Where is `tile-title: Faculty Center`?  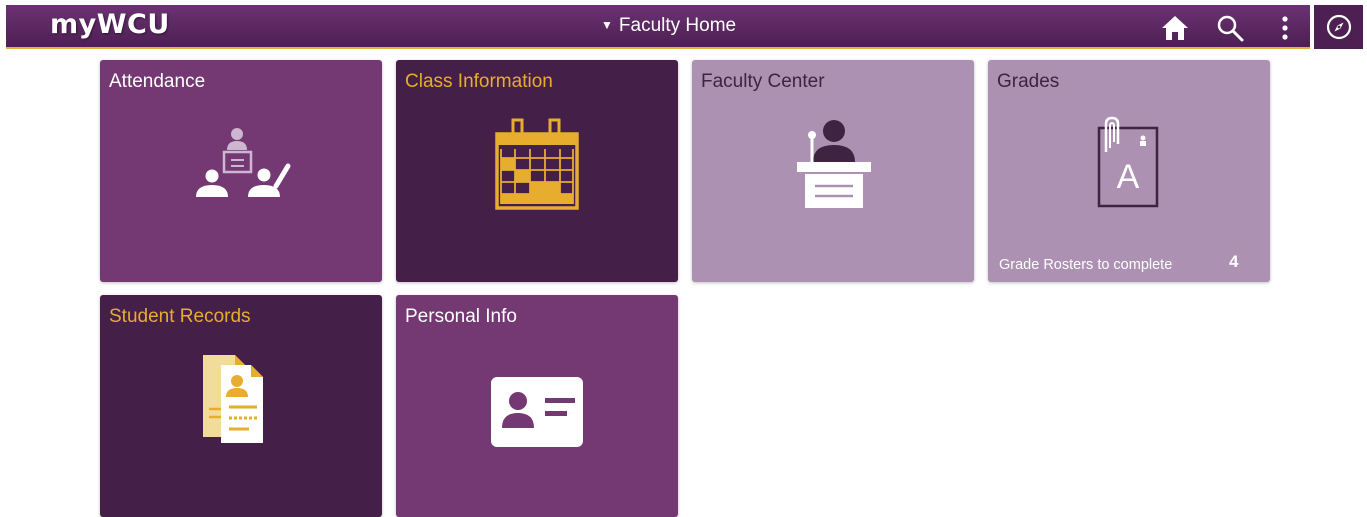
tile-title: Faculty Center is located at coordinates (763, 81).